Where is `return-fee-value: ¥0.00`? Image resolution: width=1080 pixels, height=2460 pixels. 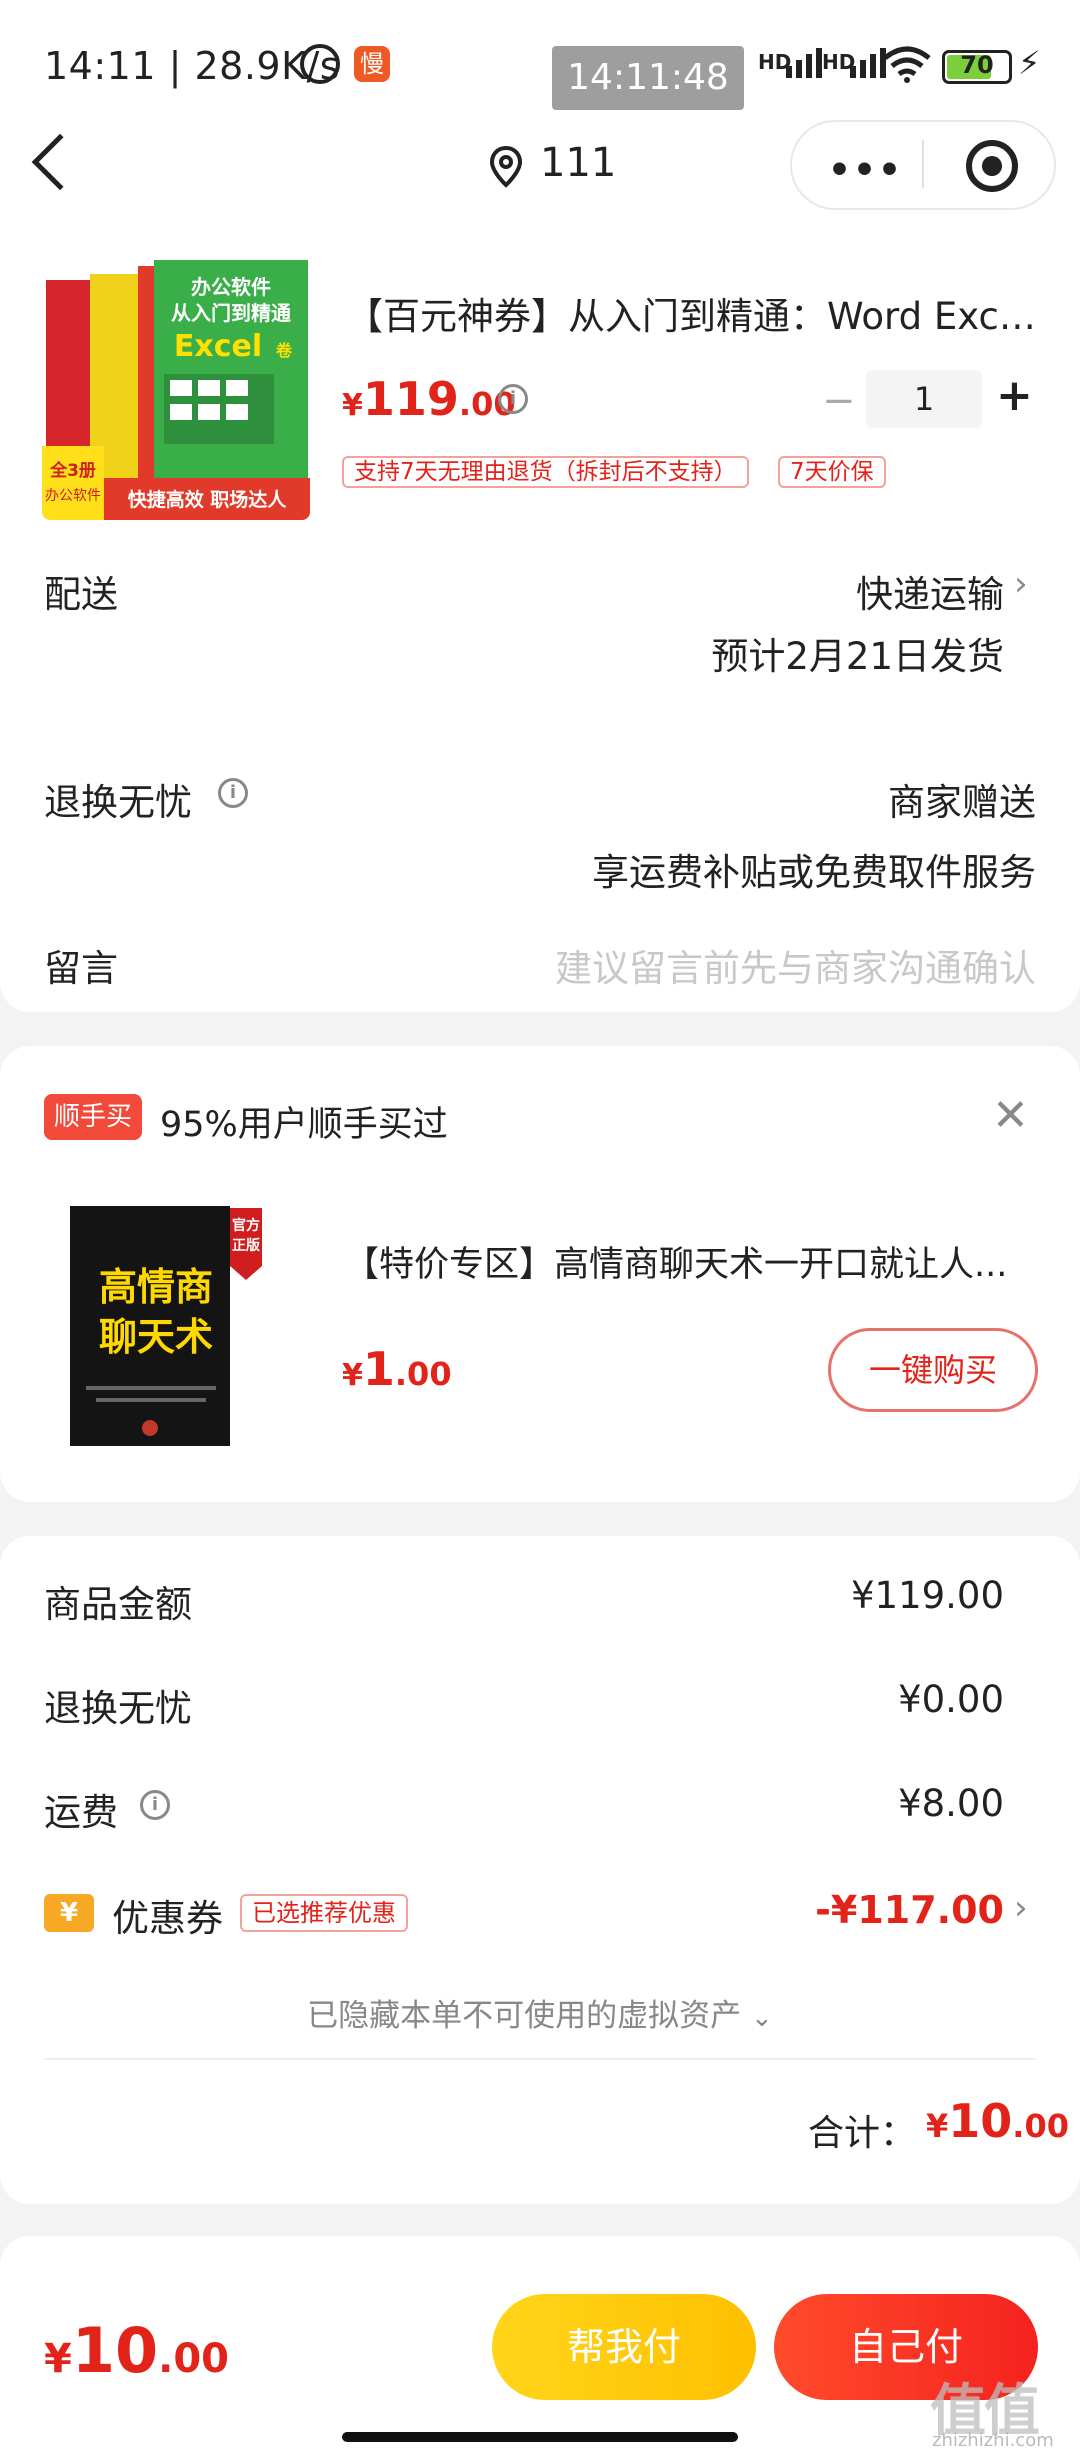 return-fee-value: ¥0.00 is located at coordinates (951, 1699).